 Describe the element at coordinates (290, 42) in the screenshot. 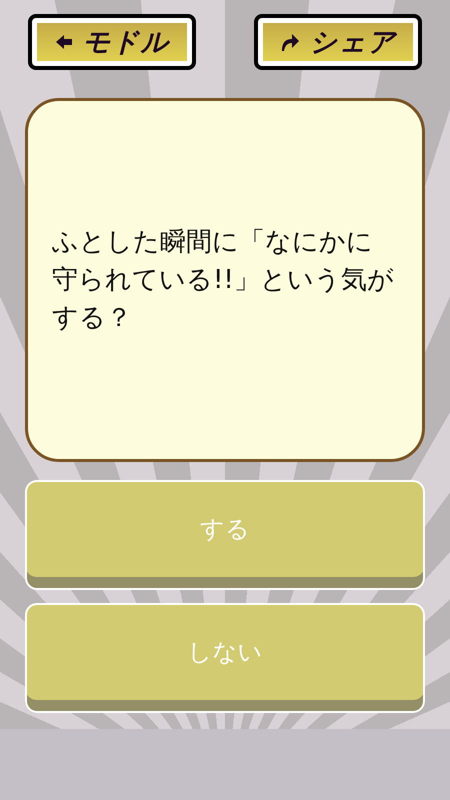

I see `curved-arrow-icon` at that location.